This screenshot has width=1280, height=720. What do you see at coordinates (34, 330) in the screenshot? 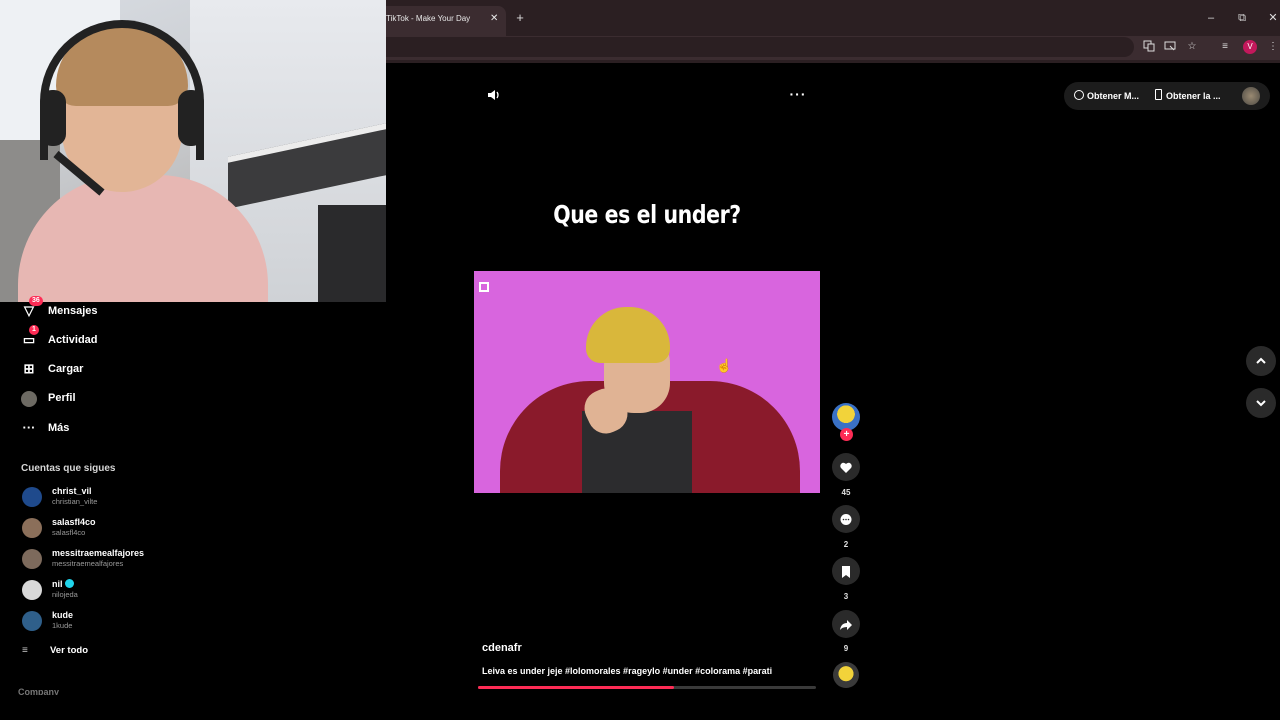
I see `activity-badge: 1` at bounding box center [34, 330].